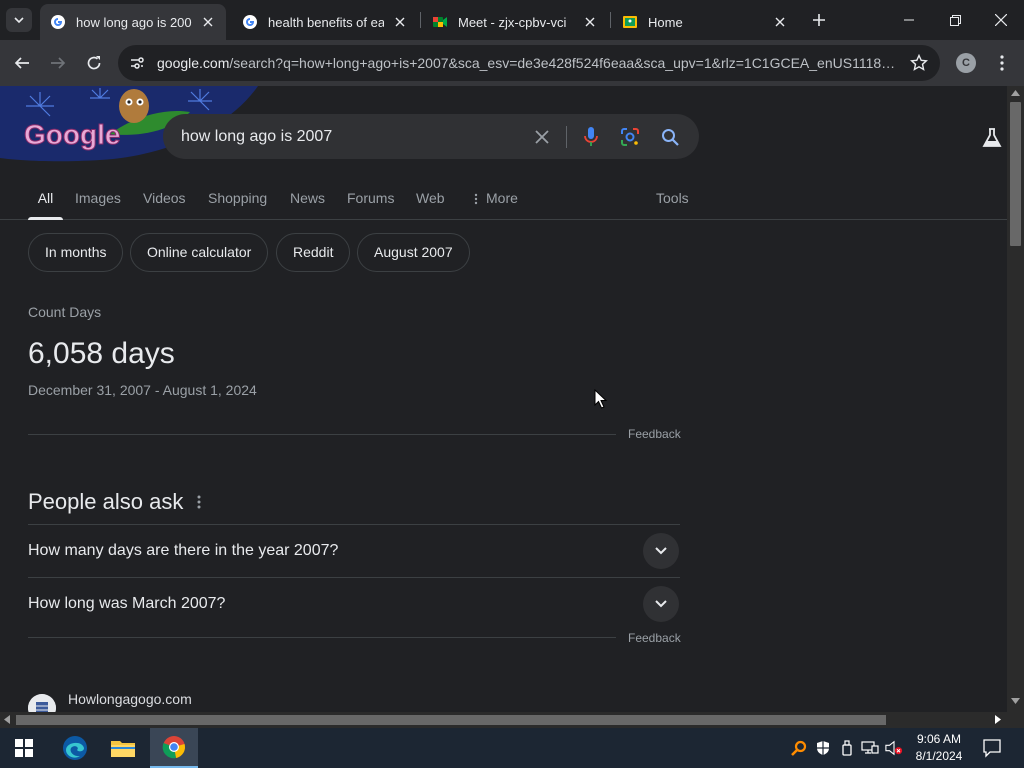 The image size is (1024, 768). Describe the element at coordinates (476, 199) in the screenshot. I see `more-dots-icon` at that location.